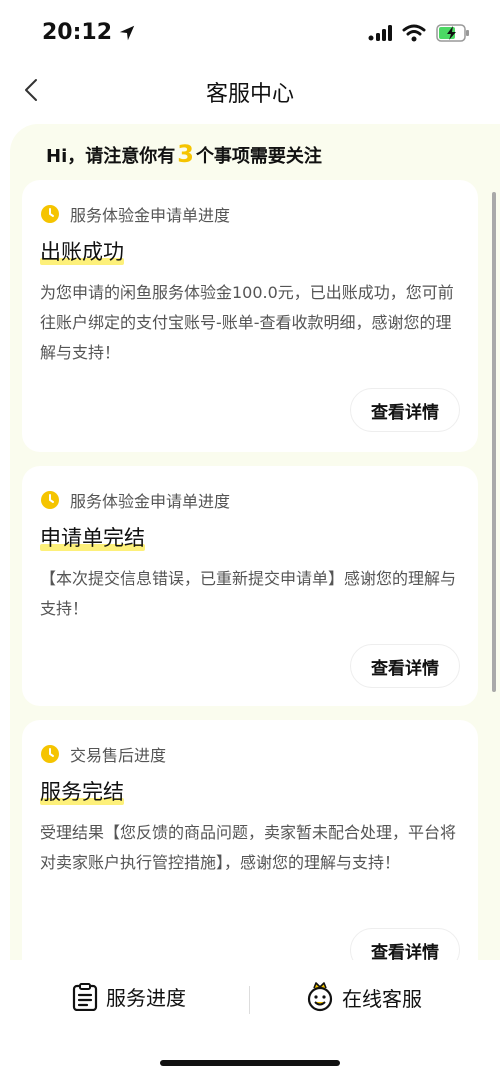 This screenshot has width=500, height=1068. I want to click on notice-banner: Hi，请注意你有 3 个事项需要关注, so click(184, 154).